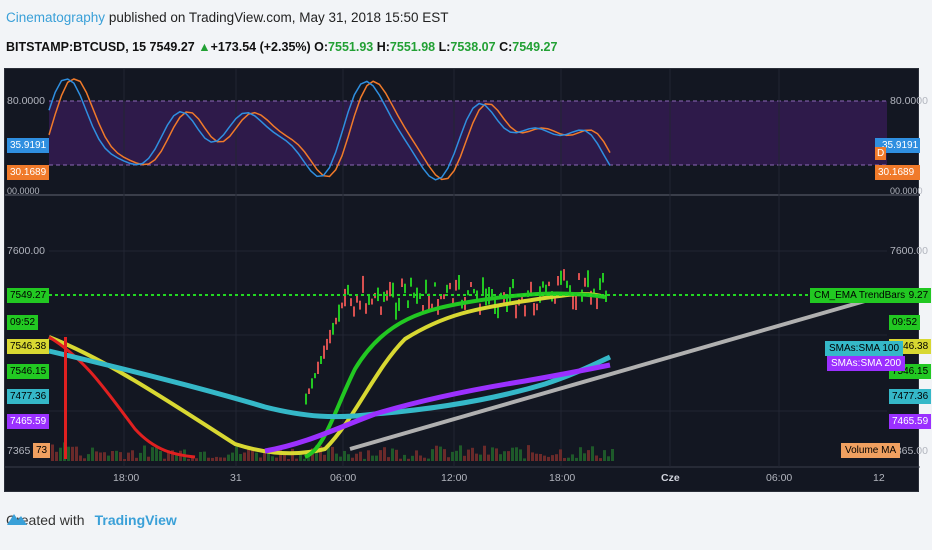 The height and width of the screenshot is (550, 932). Describe the element at coordinates (42, 450) in the screenshot. I see `volume-tag-left: 73` at that location.